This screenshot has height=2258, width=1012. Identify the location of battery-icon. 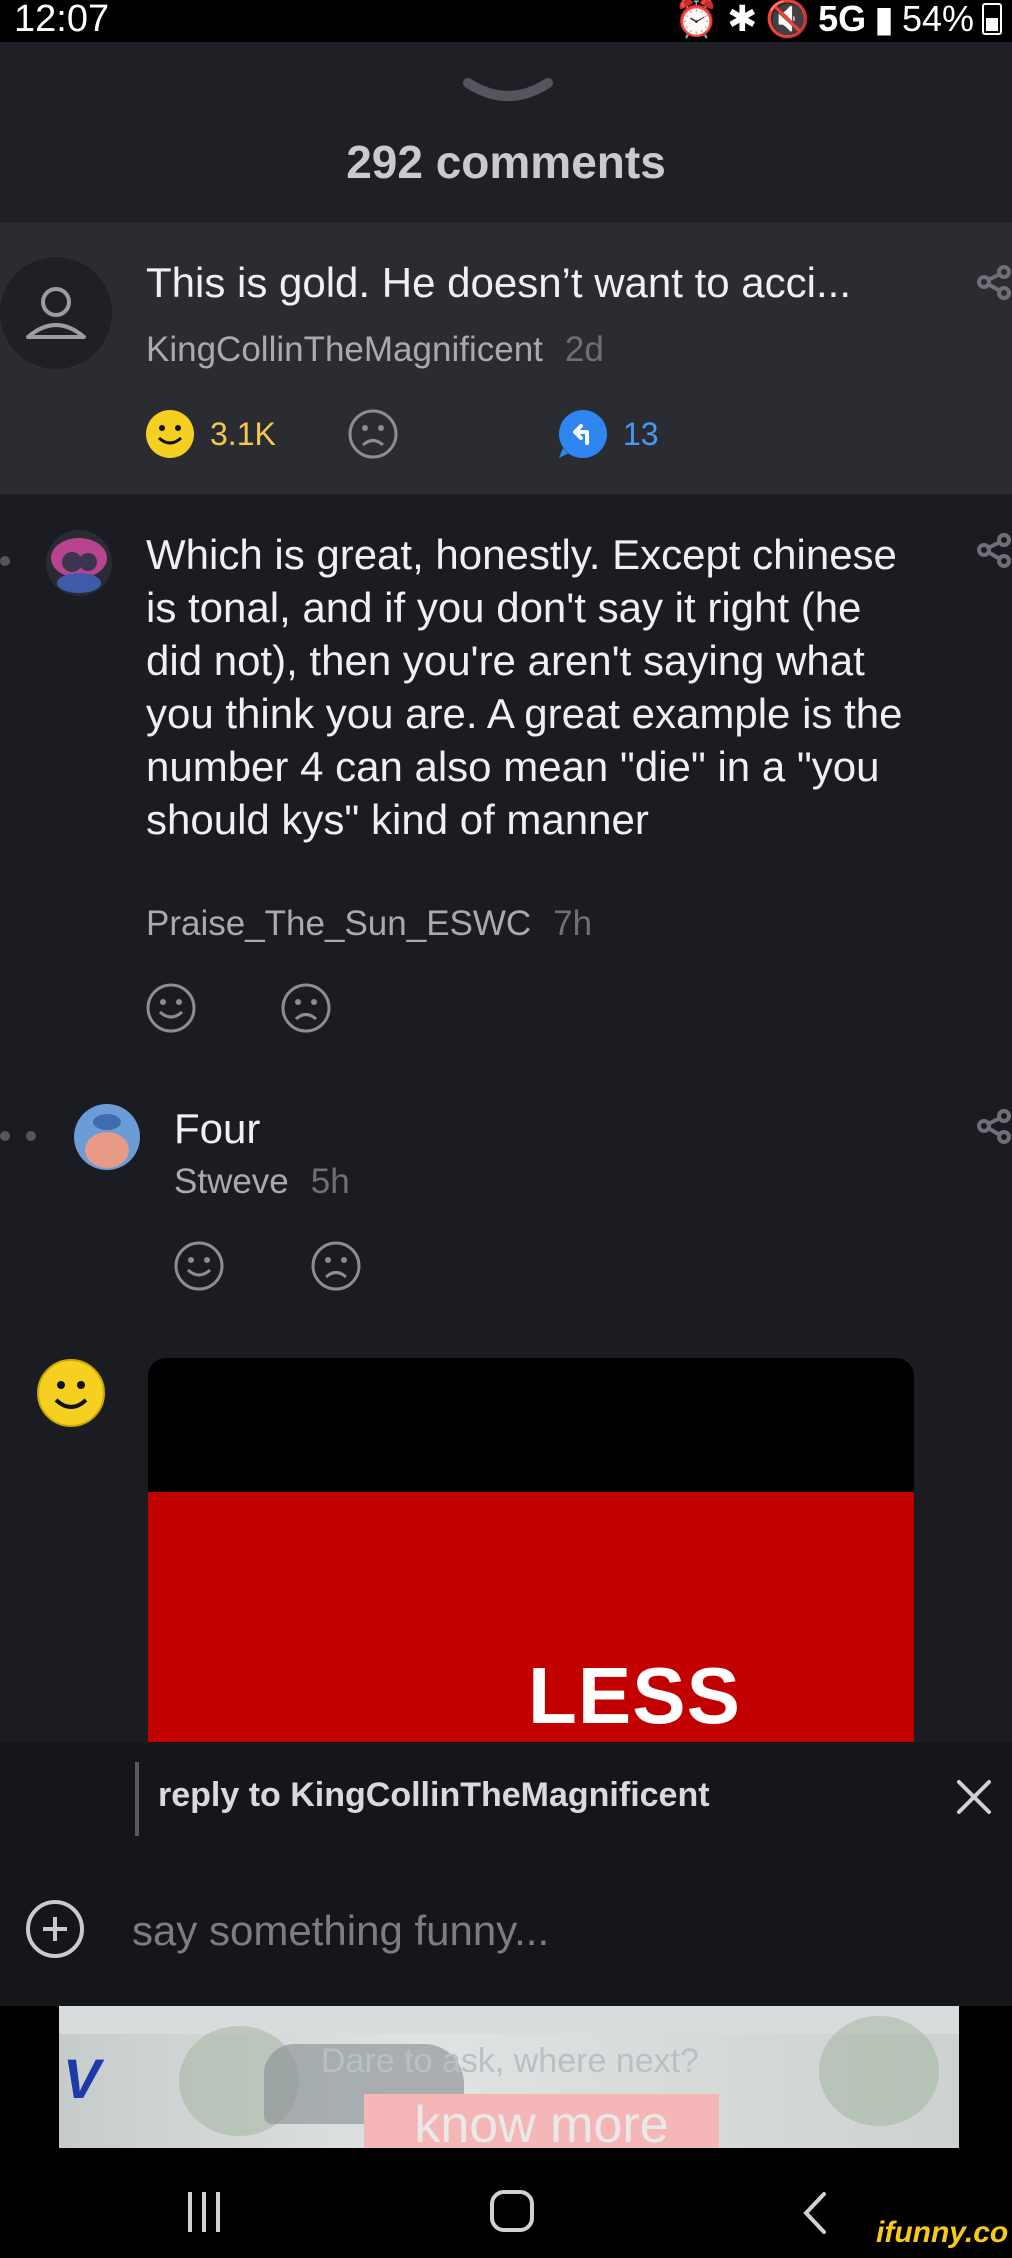
(992, 19).